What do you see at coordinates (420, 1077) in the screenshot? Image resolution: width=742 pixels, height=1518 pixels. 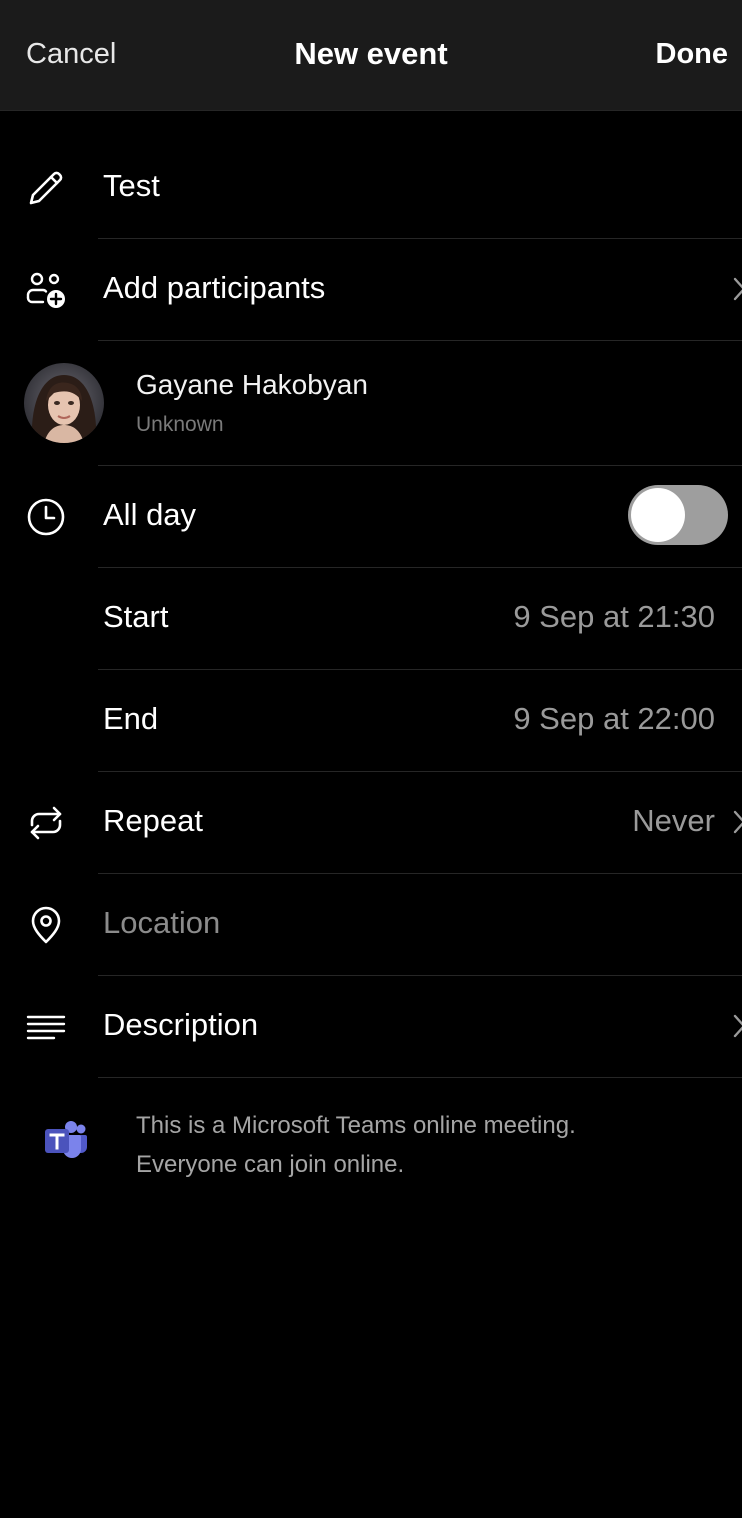 I see `divider` at bounding box center [420, 1077].